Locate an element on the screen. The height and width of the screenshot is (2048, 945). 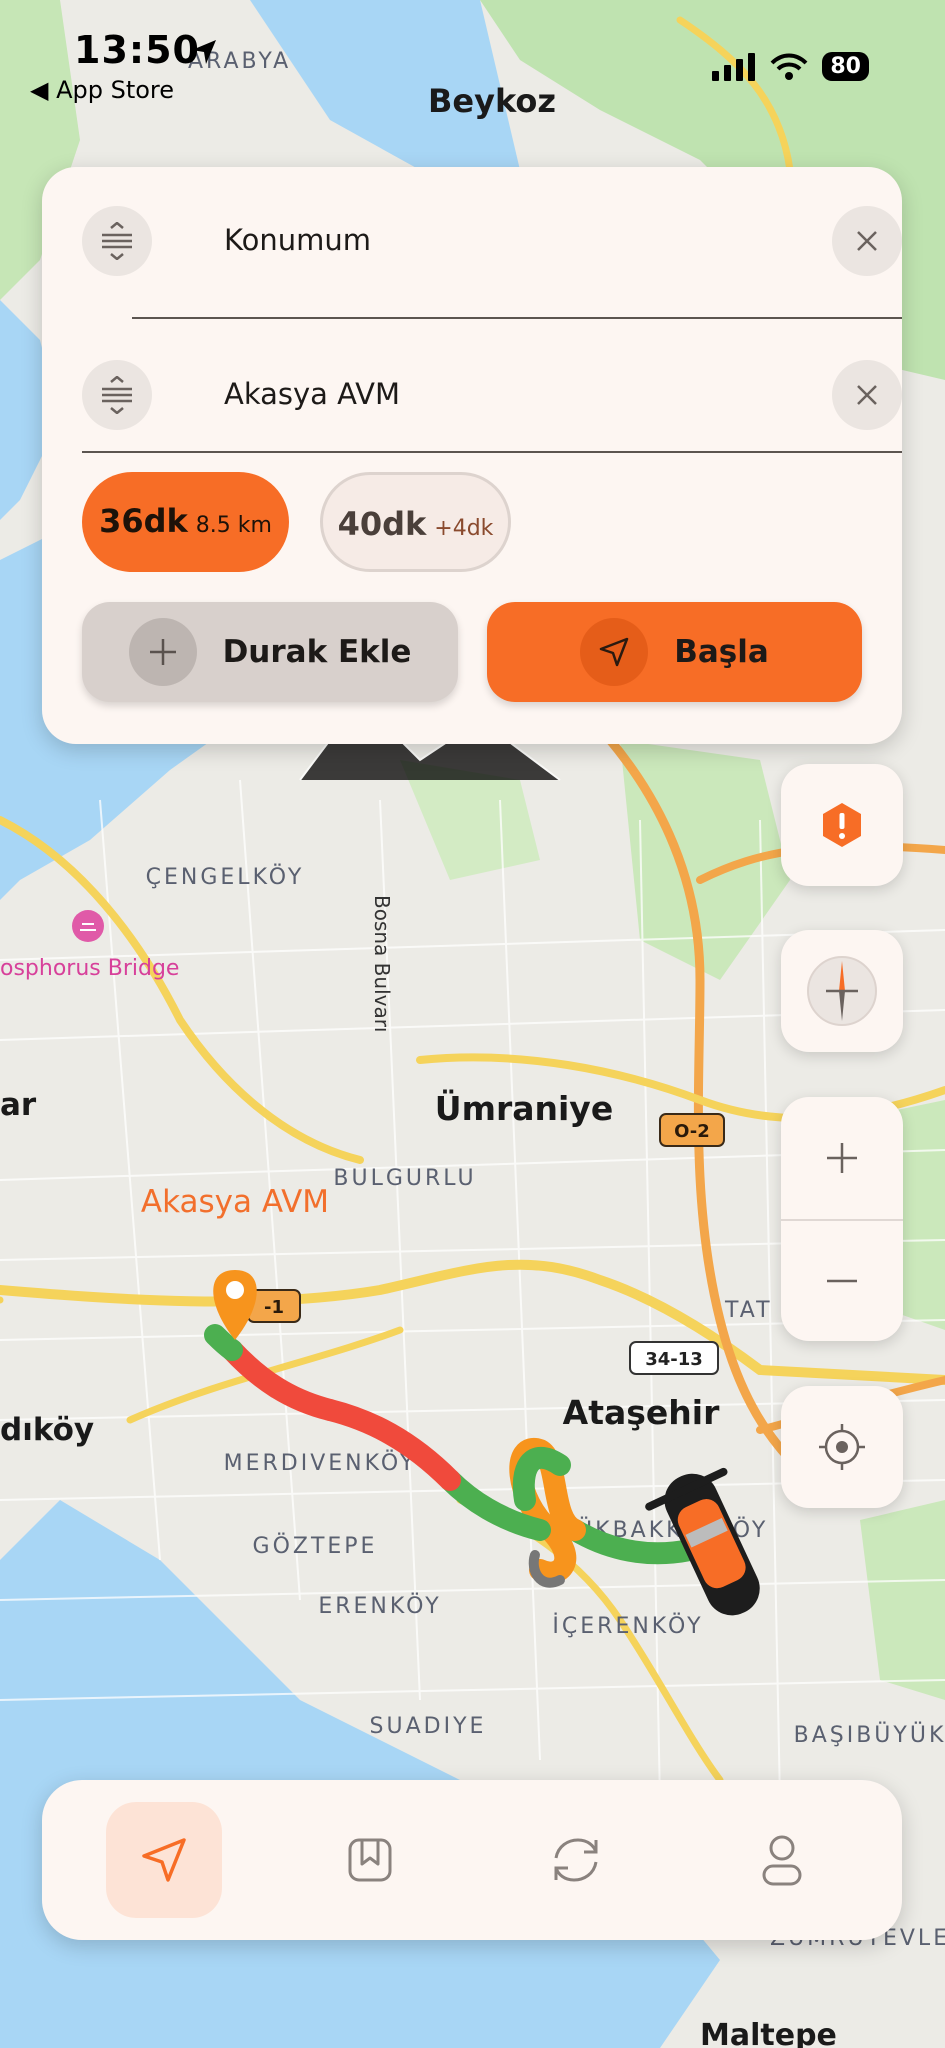
start-navigation-button: Başla is located at coordinates (674, 652).